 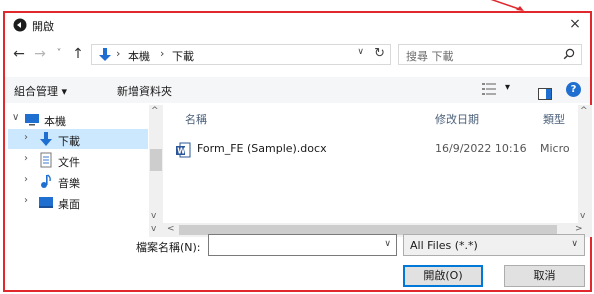 I want to click on view-dropdown-icon: ▾, so click(x=508, y=87).